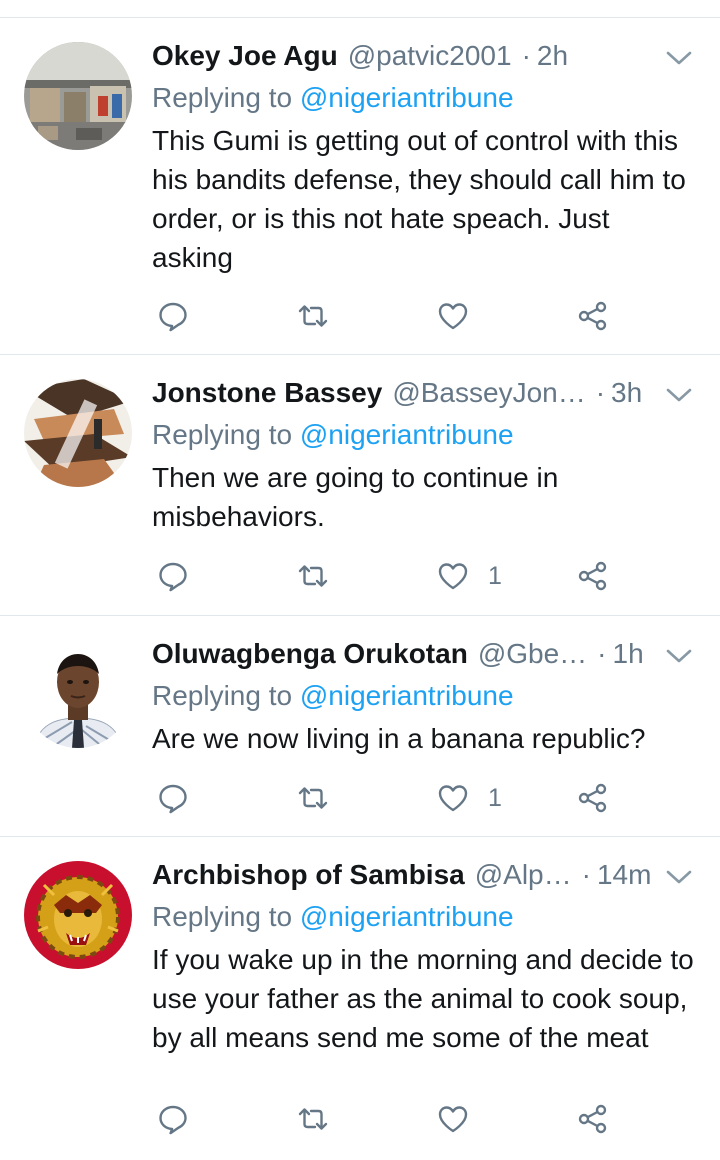  I want to click on timestamp: 3h, so click(626, 393).